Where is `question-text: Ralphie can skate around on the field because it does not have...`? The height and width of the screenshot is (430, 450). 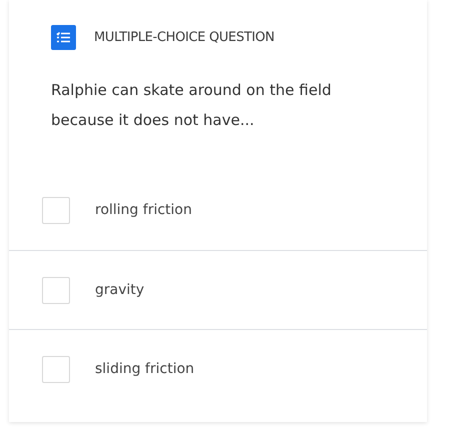
question-text: Ralphie can skate around on the field because it does not have... is located at coordinates (191, 105).